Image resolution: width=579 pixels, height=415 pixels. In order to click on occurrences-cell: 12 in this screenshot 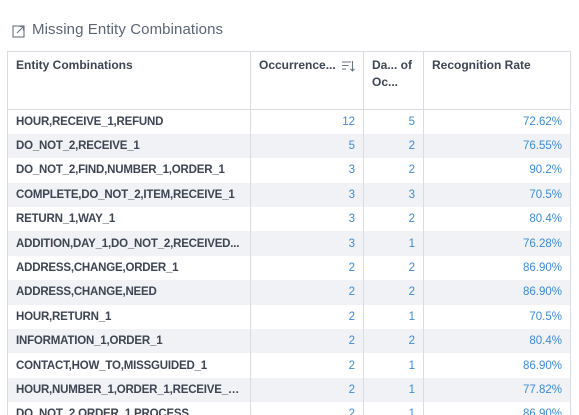, I will do `click(307, 121)`.